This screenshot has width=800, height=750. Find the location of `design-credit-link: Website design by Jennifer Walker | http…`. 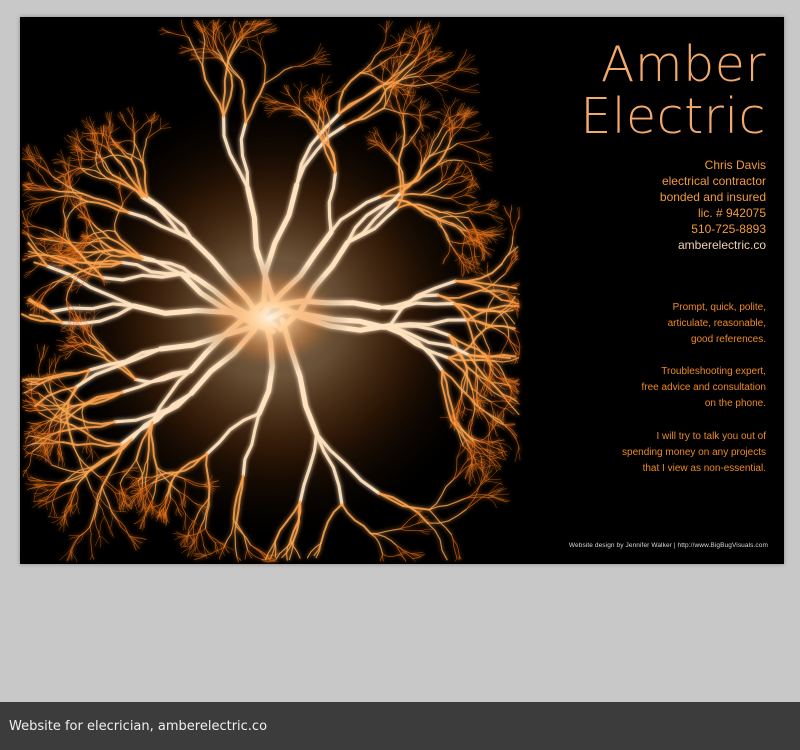

design-credit-link: Website design by Jennifer Walker | http… is located at coordinates (668, 546).